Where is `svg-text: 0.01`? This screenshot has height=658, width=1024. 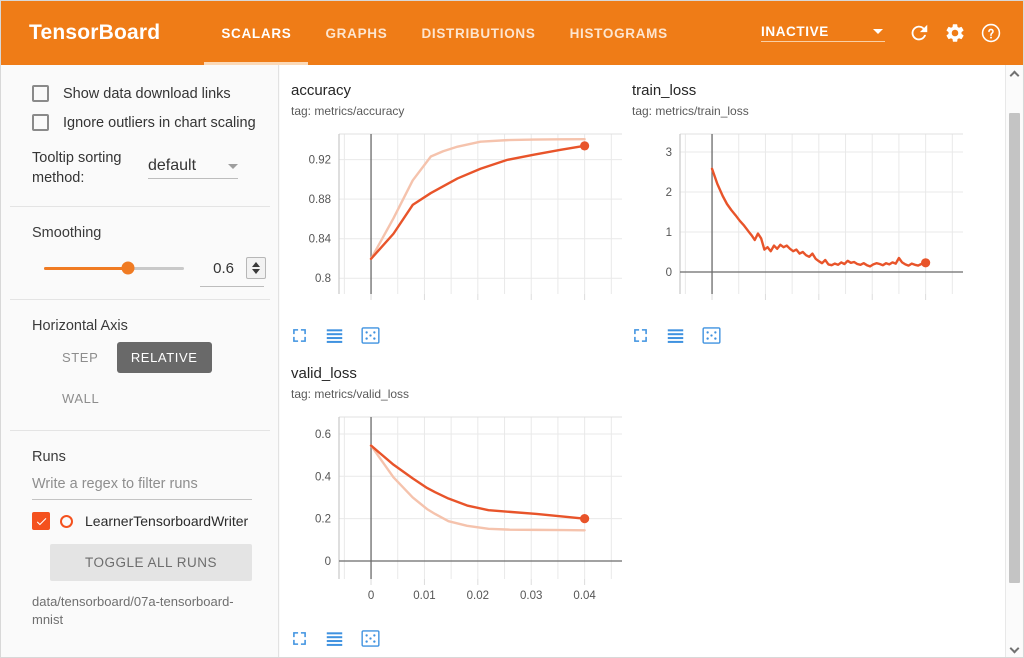 svg-text: 0.01 is located at coordinates (424, 596).